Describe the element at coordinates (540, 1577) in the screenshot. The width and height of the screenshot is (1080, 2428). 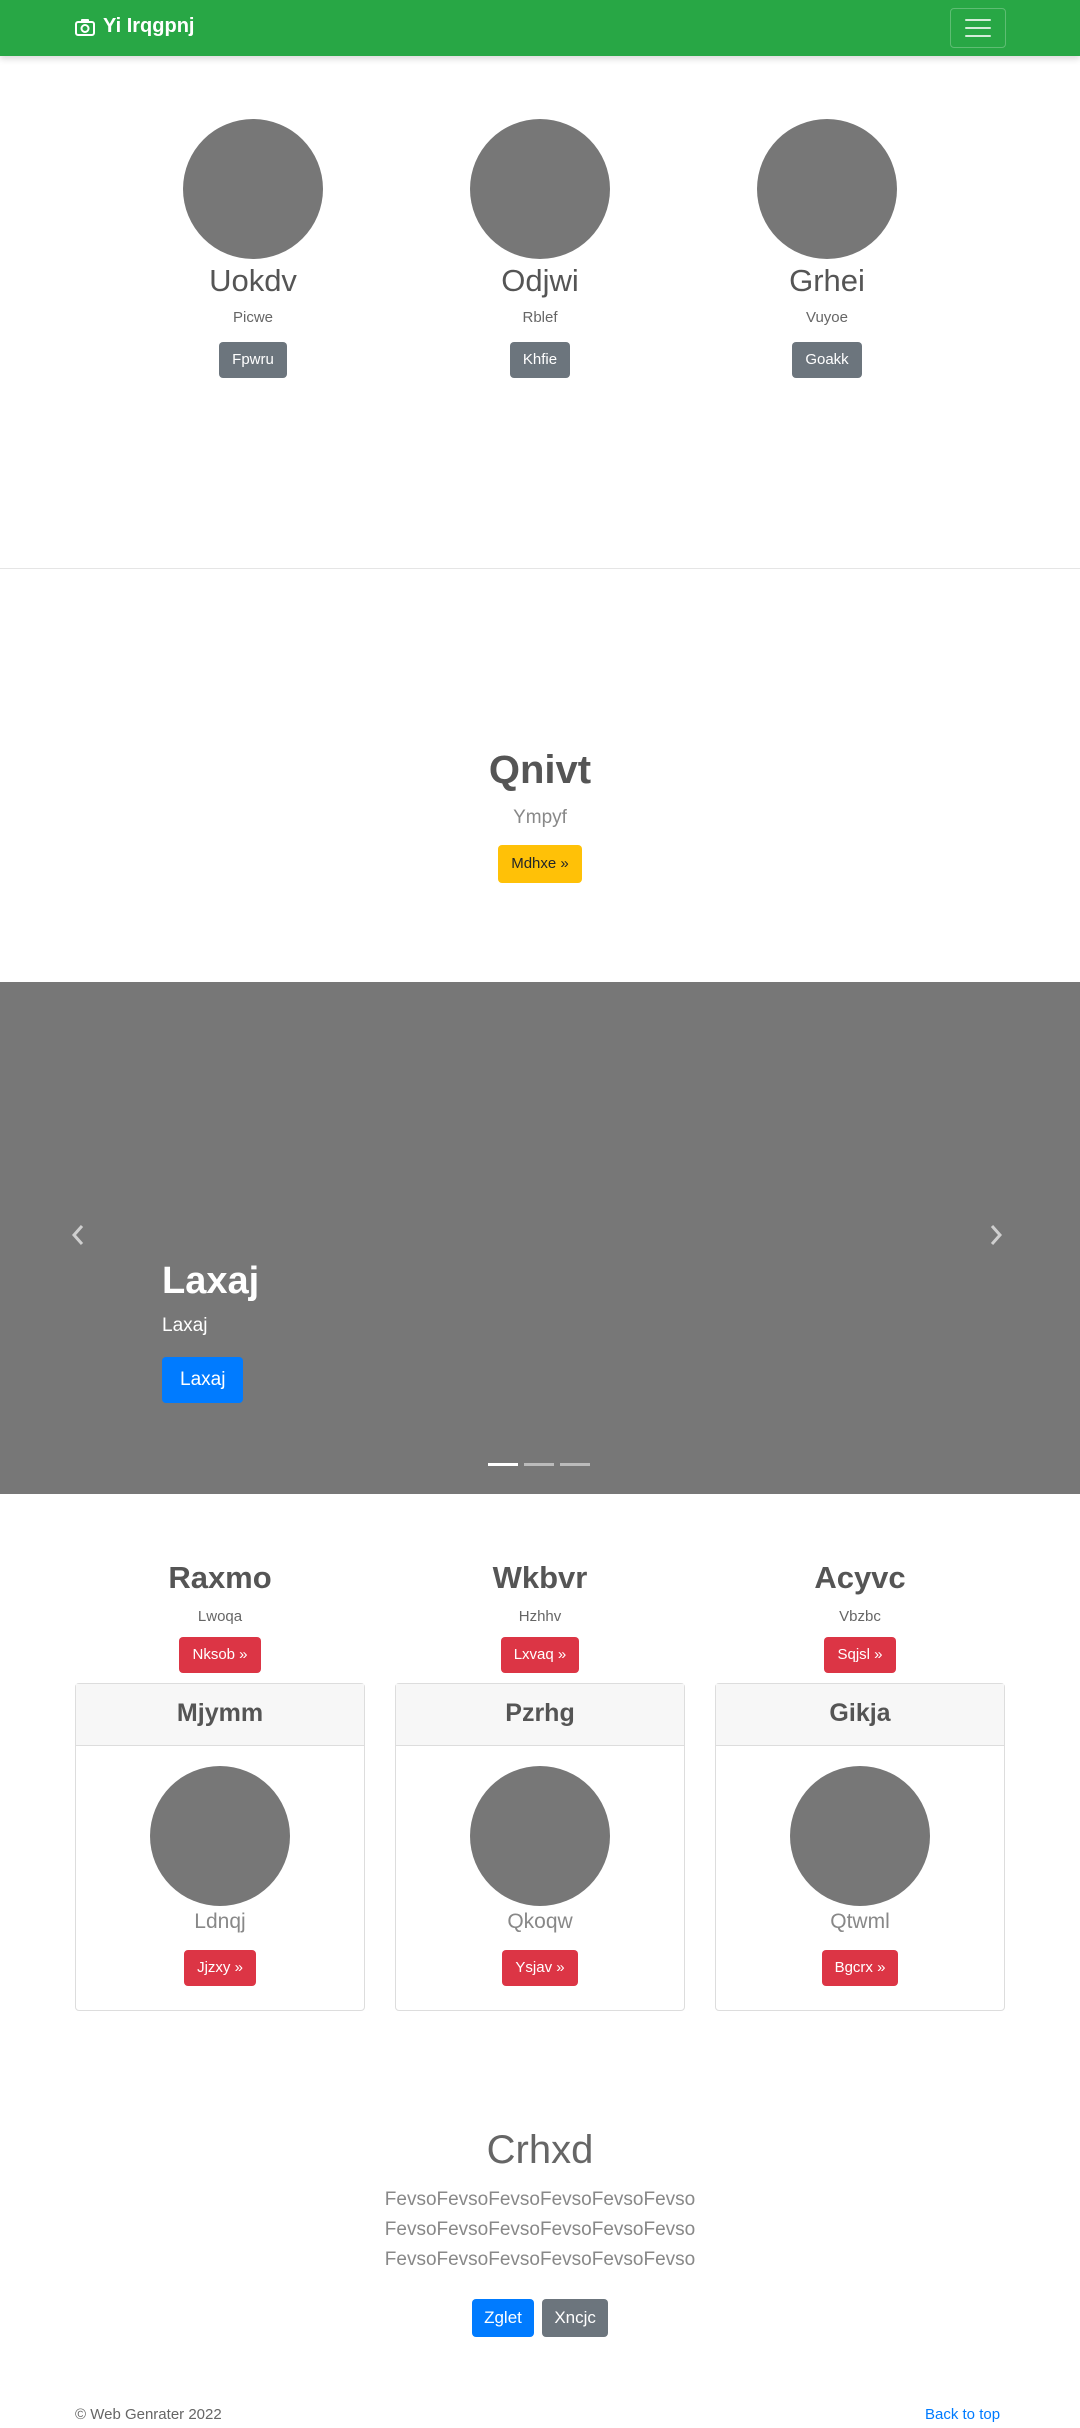
I see `feature-title: Wkbvr` at that location.